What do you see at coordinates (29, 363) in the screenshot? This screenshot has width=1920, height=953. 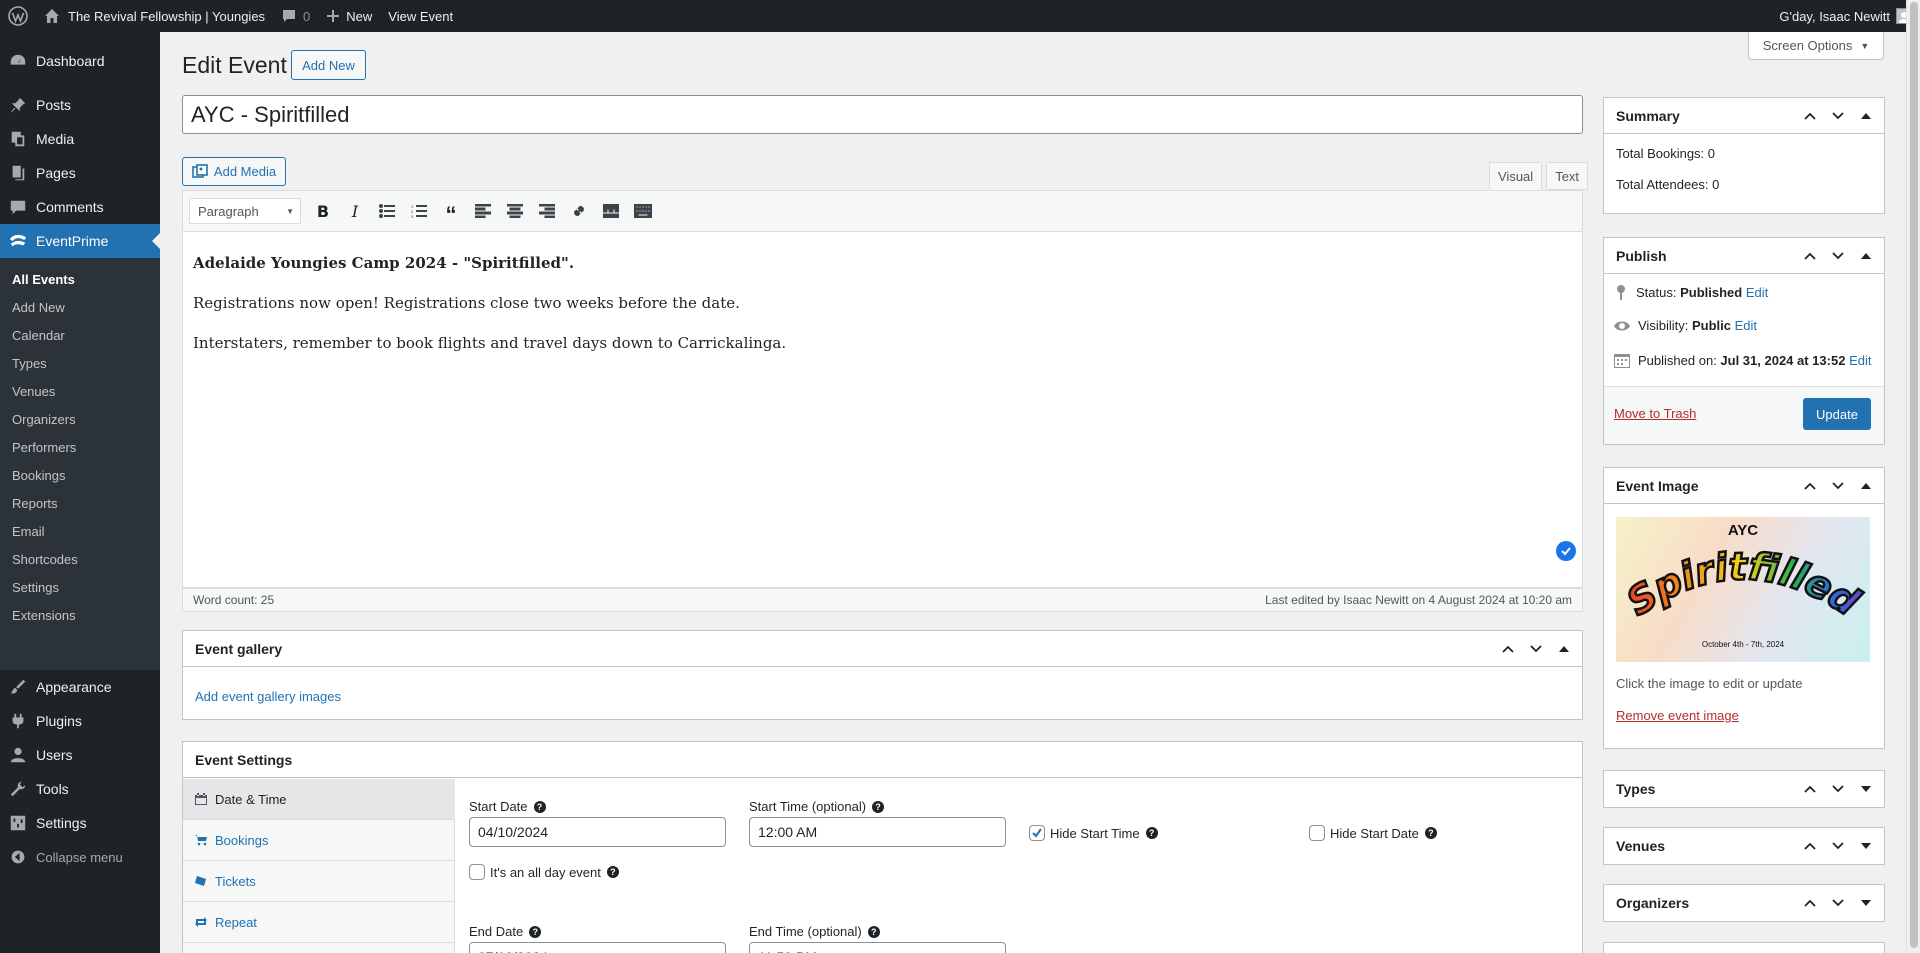 I see `submenu-types: Types` at bounding box center [29, 363].